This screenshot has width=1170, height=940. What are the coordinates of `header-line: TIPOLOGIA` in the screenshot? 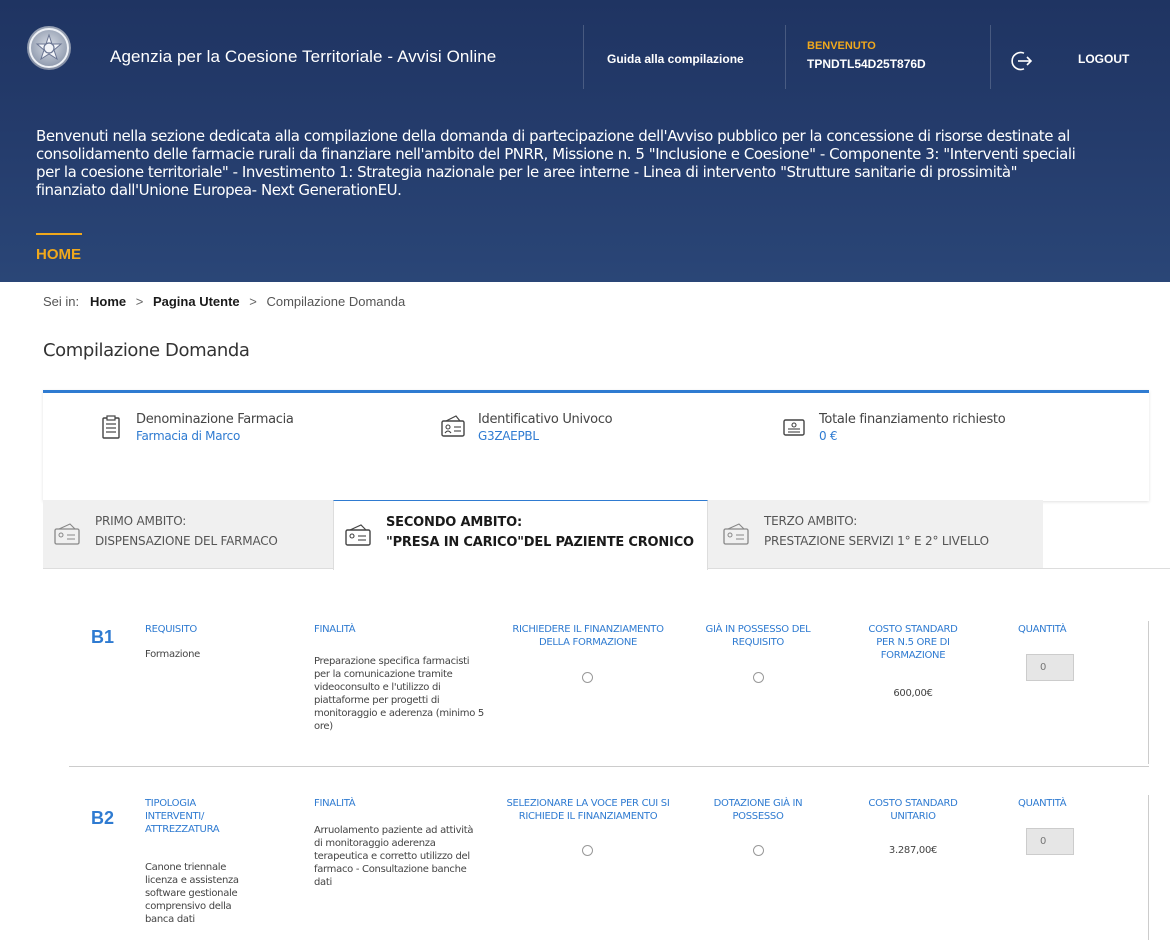 It's located at (170, 803).